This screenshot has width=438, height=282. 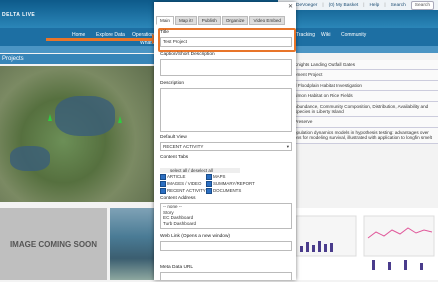 I want to click on tab-publish: Publish, so click(x=209, y=20).